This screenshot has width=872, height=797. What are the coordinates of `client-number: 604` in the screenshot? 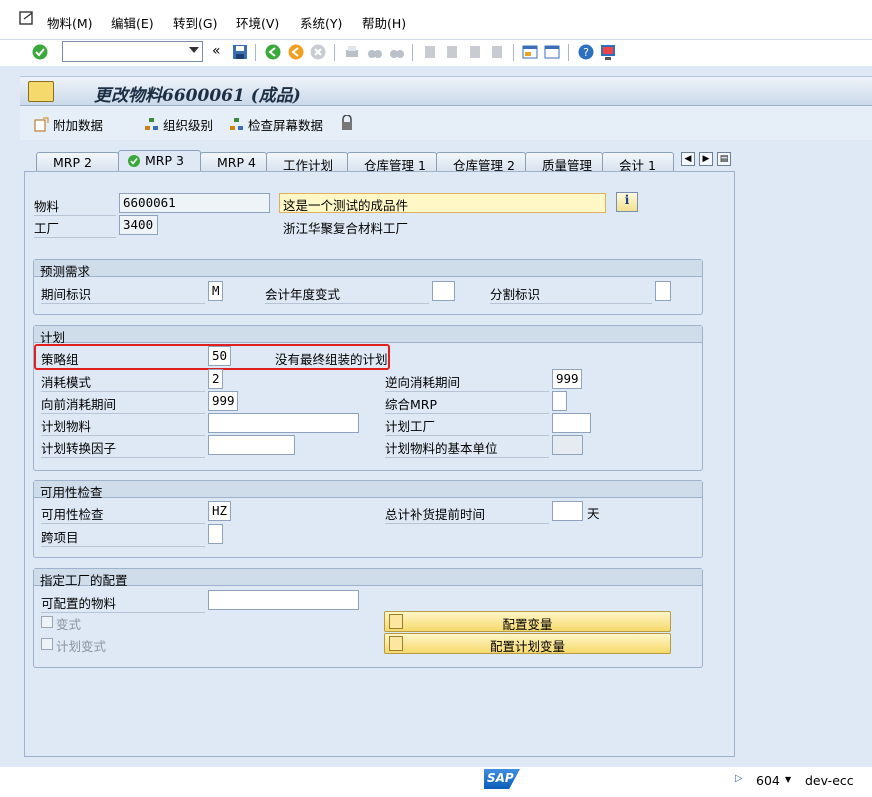 It's located at (768, 780).